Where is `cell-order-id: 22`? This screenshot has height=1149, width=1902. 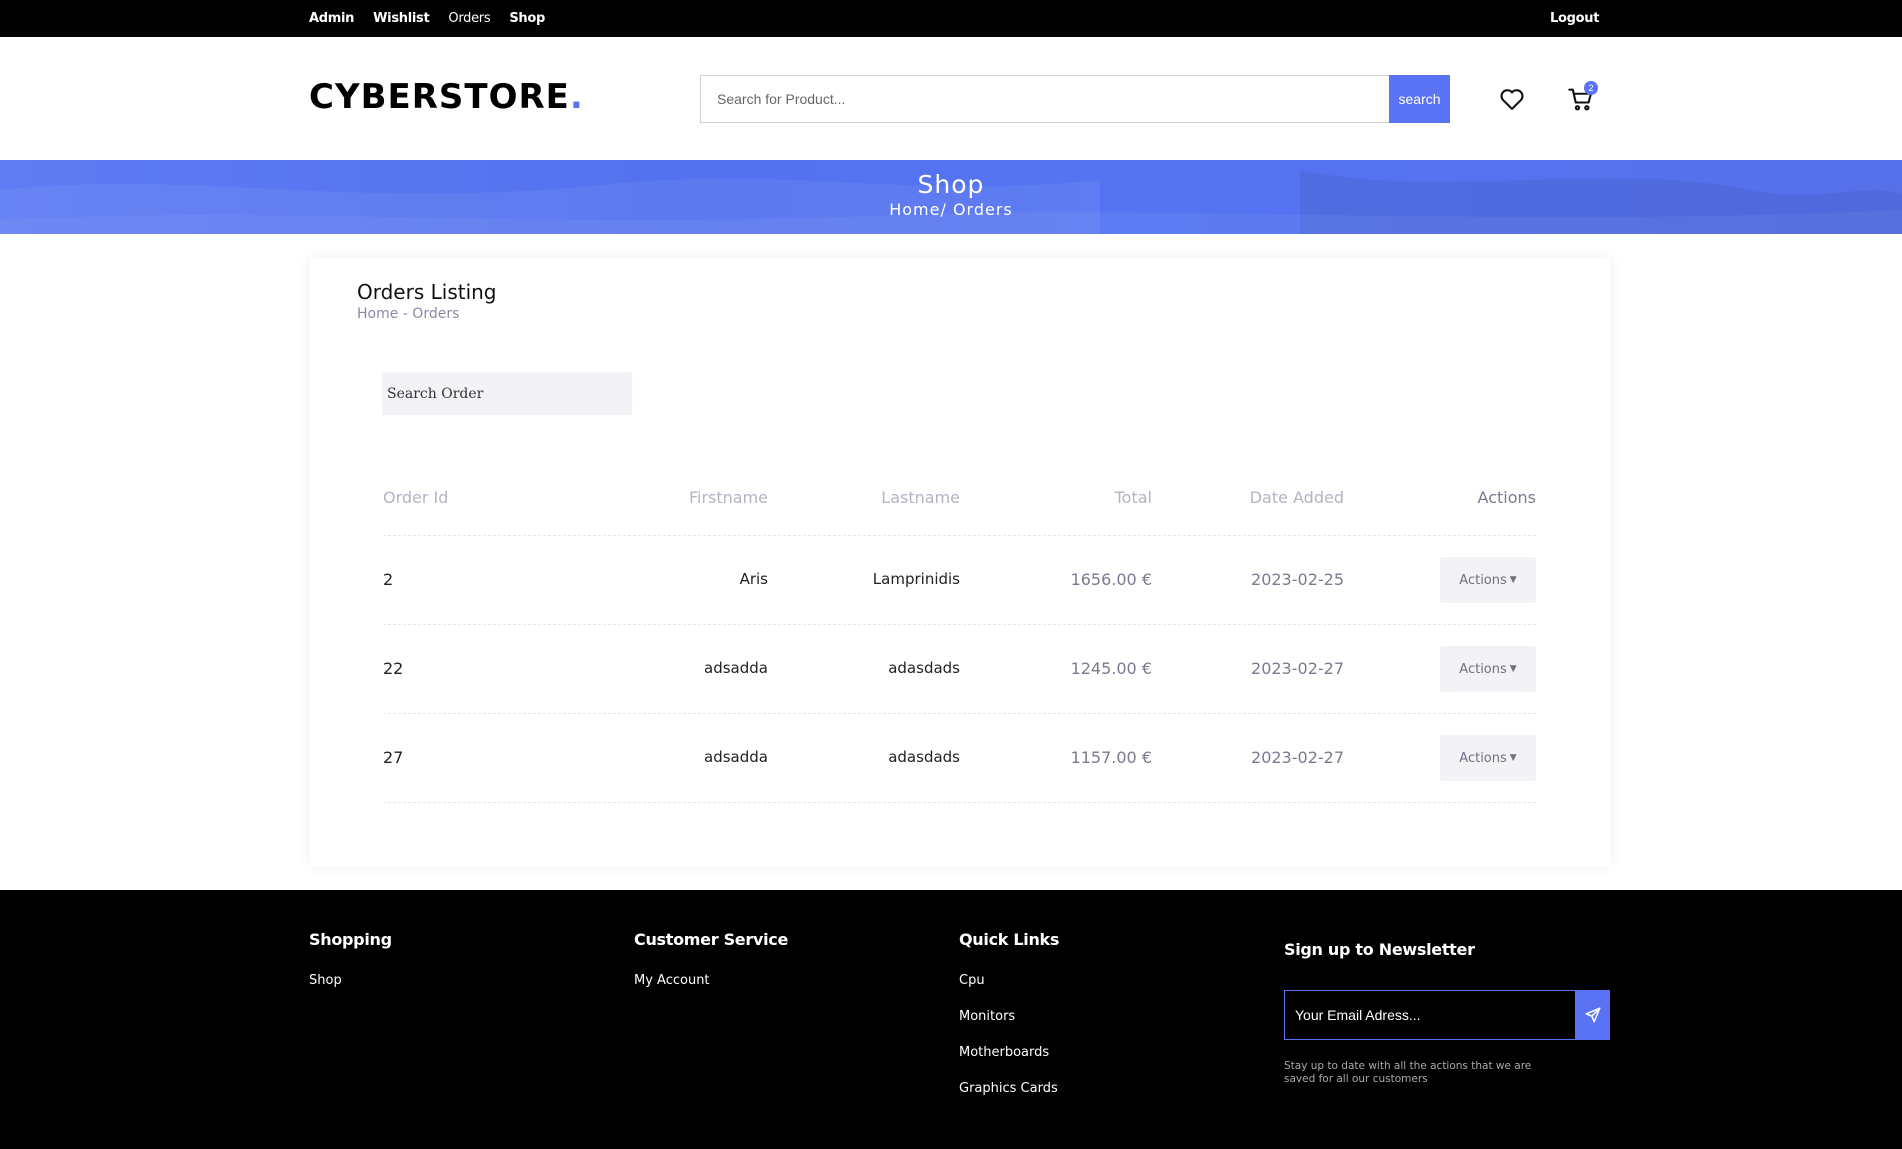 cell-order-id: 22 is located at coordinates (393, 668).